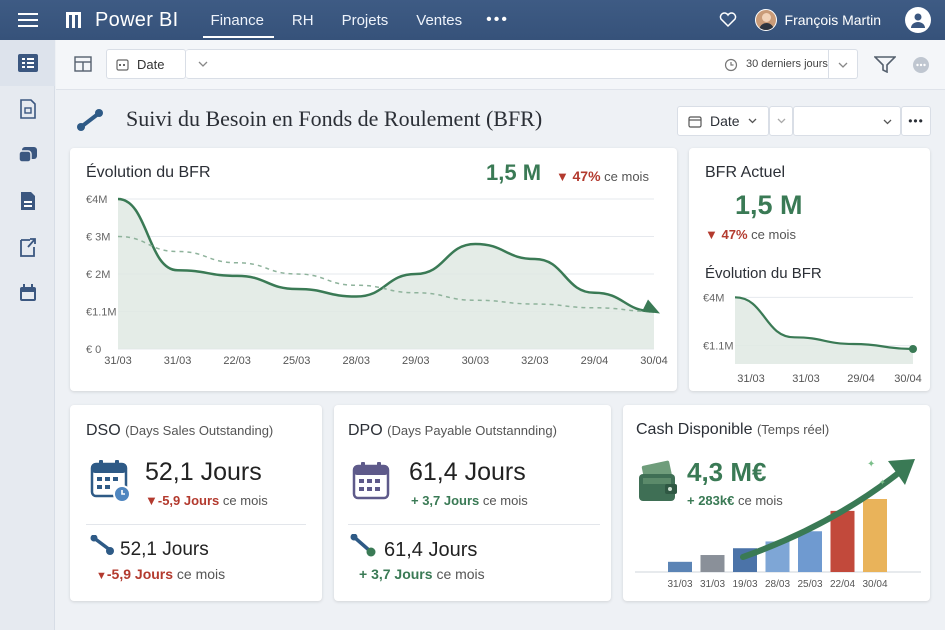 The image size is (945, 630). I want to click on clock-icon, so click(731, 65).